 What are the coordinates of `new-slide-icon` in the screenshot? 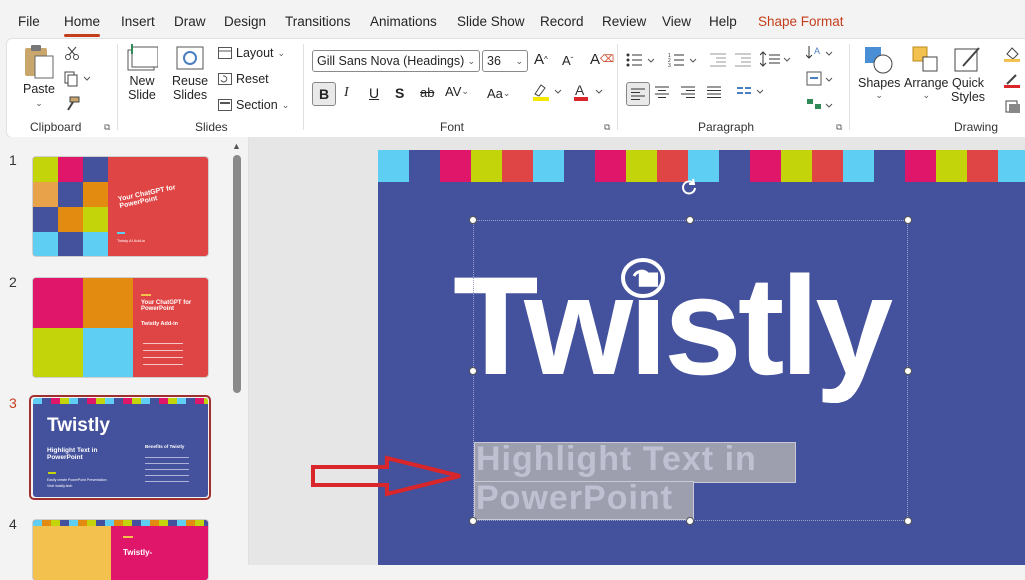 It's located at (142, 59).